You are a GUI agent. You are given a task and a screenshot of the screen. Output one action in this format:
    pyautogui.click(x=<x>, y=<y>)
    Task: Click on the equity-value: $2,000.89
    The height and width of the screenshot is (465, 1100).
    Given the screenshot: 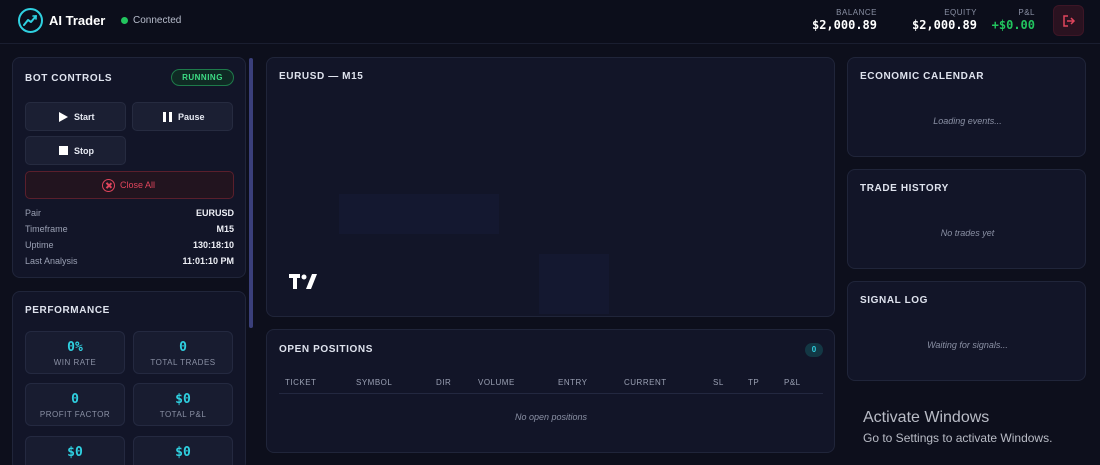 What is the action you would take?
    pyautogui.click(x=944, y=25)
    